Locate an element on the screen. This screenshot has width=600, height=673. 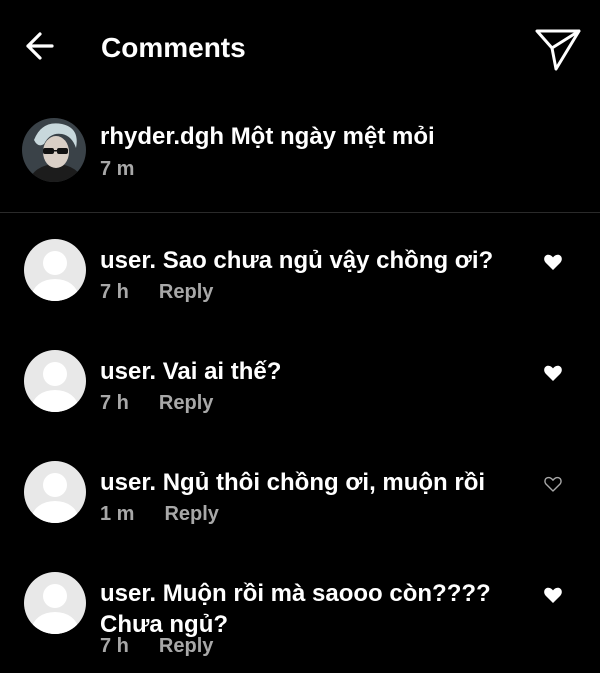
author-avatar-image is located at coordinates (54, 150).